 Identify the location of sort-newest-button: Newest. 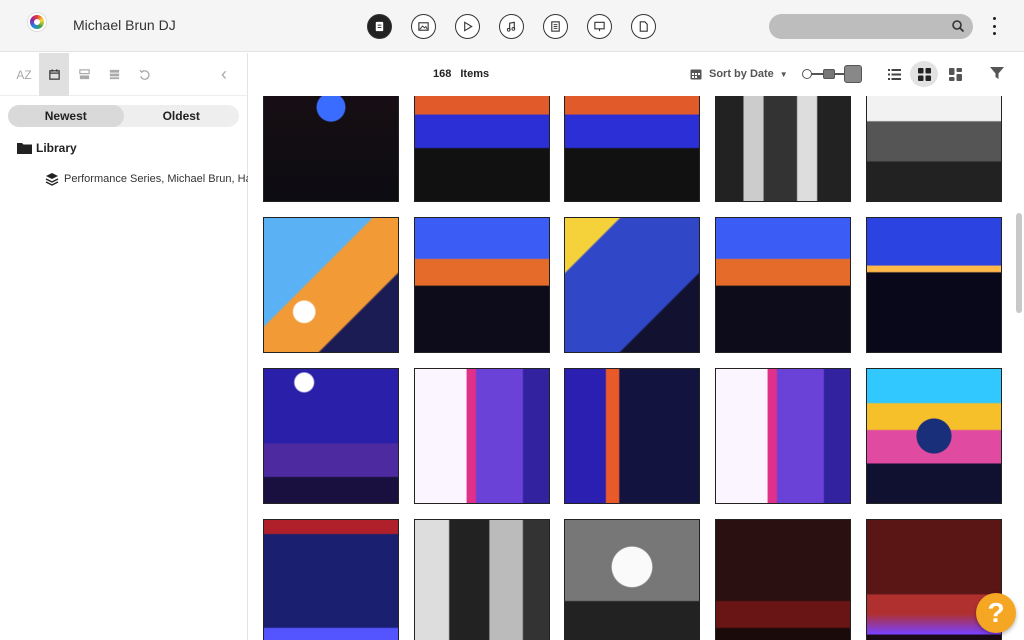
(66, 116).